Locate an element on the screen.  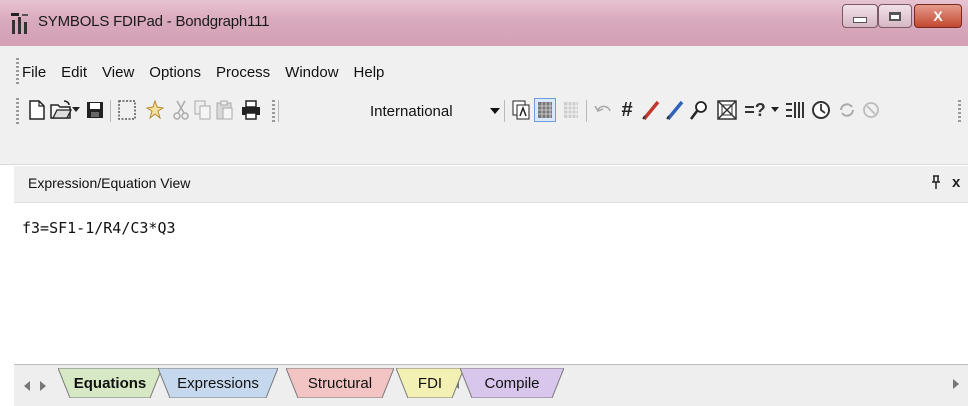
maximize-icon is located at coordinates (895, 16).